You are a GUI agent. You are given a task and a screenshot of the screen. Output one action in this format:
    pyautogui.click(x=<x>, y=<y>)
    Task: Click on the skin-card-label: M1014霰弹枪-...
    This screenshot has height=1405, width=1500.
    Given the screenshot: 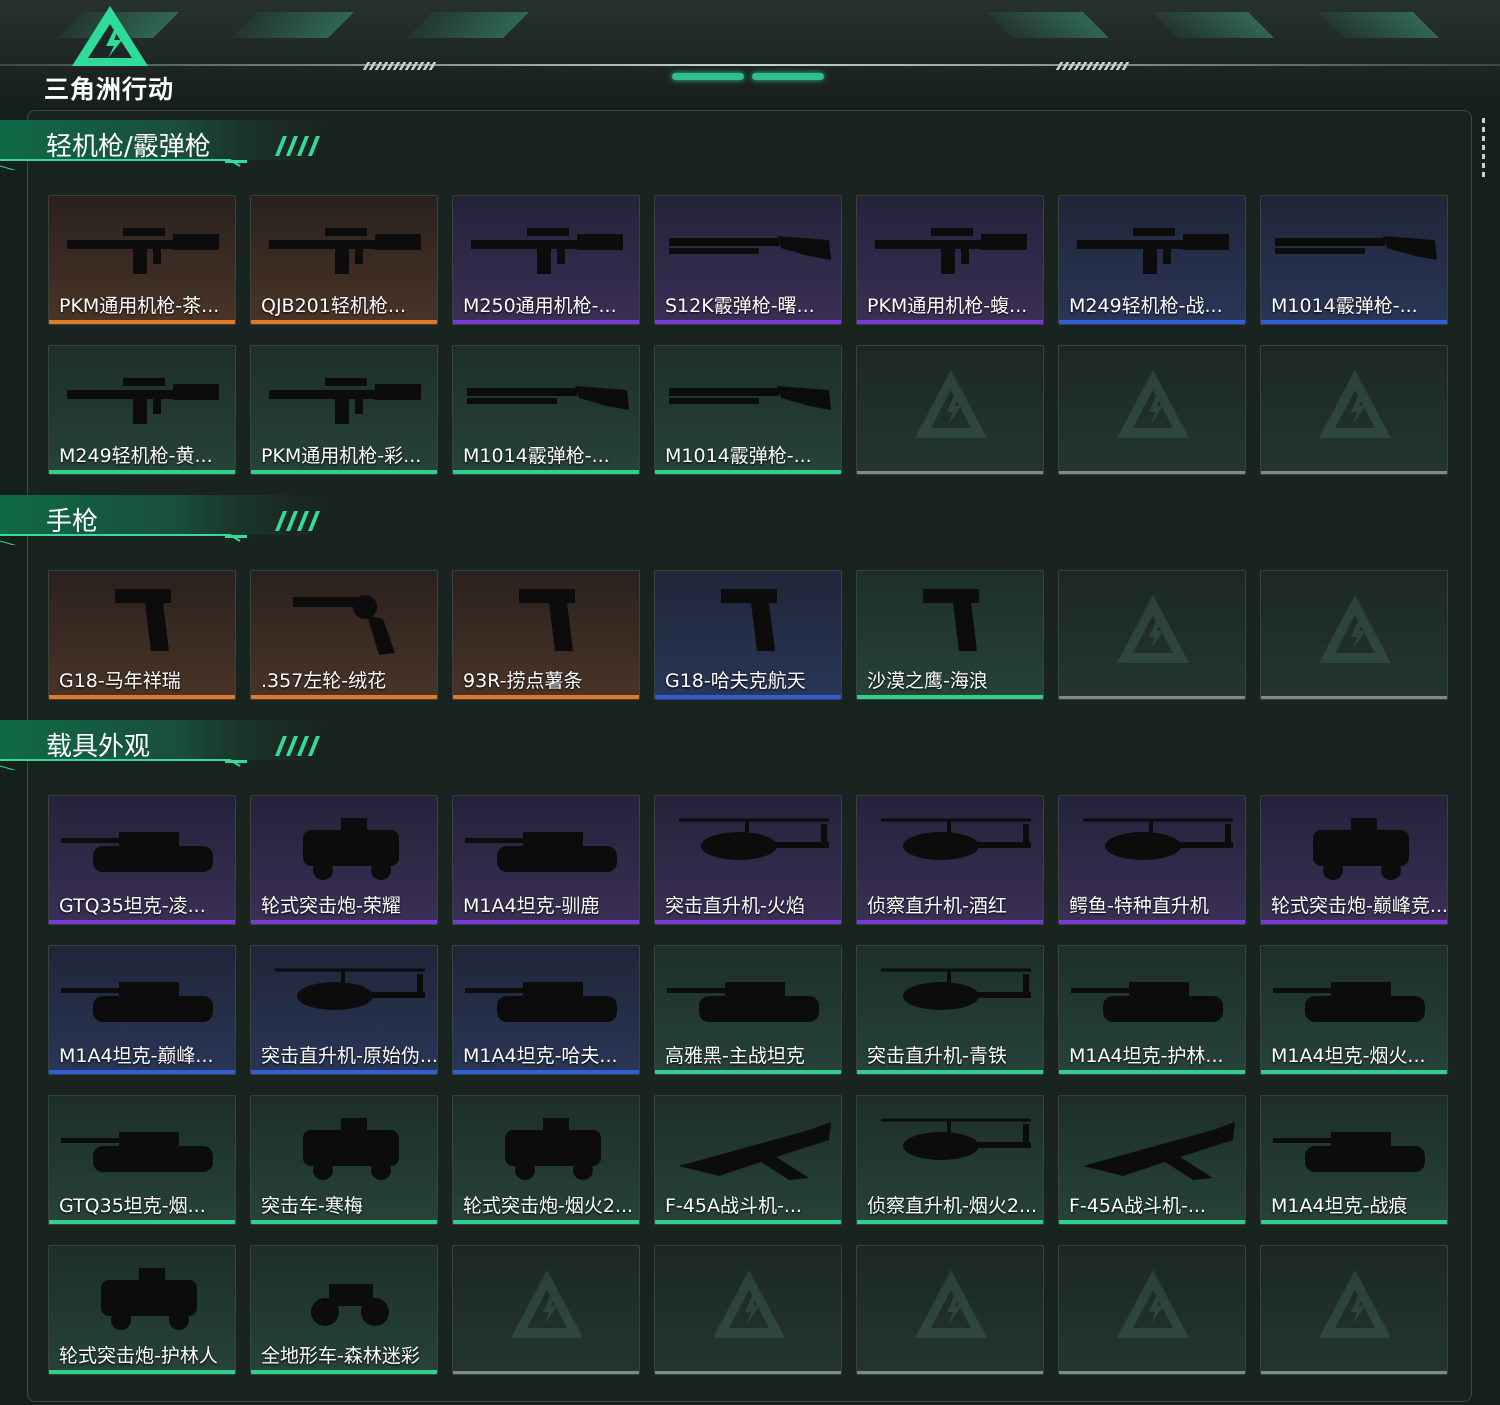 What is the action you would take?
    pyautogui.click(x=536, y=456)
    